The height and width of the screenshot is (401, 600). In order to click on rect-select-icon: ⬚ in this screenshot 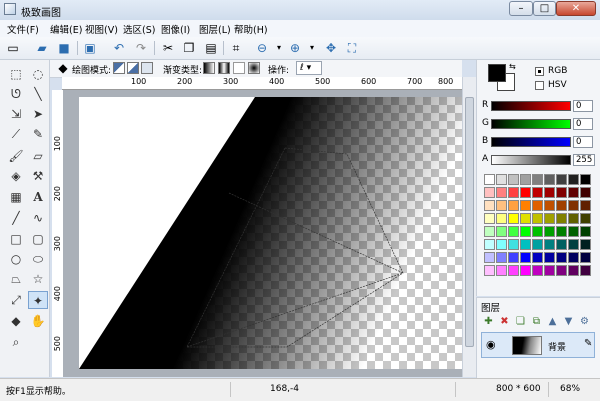, I will do `click(16, 74)`.